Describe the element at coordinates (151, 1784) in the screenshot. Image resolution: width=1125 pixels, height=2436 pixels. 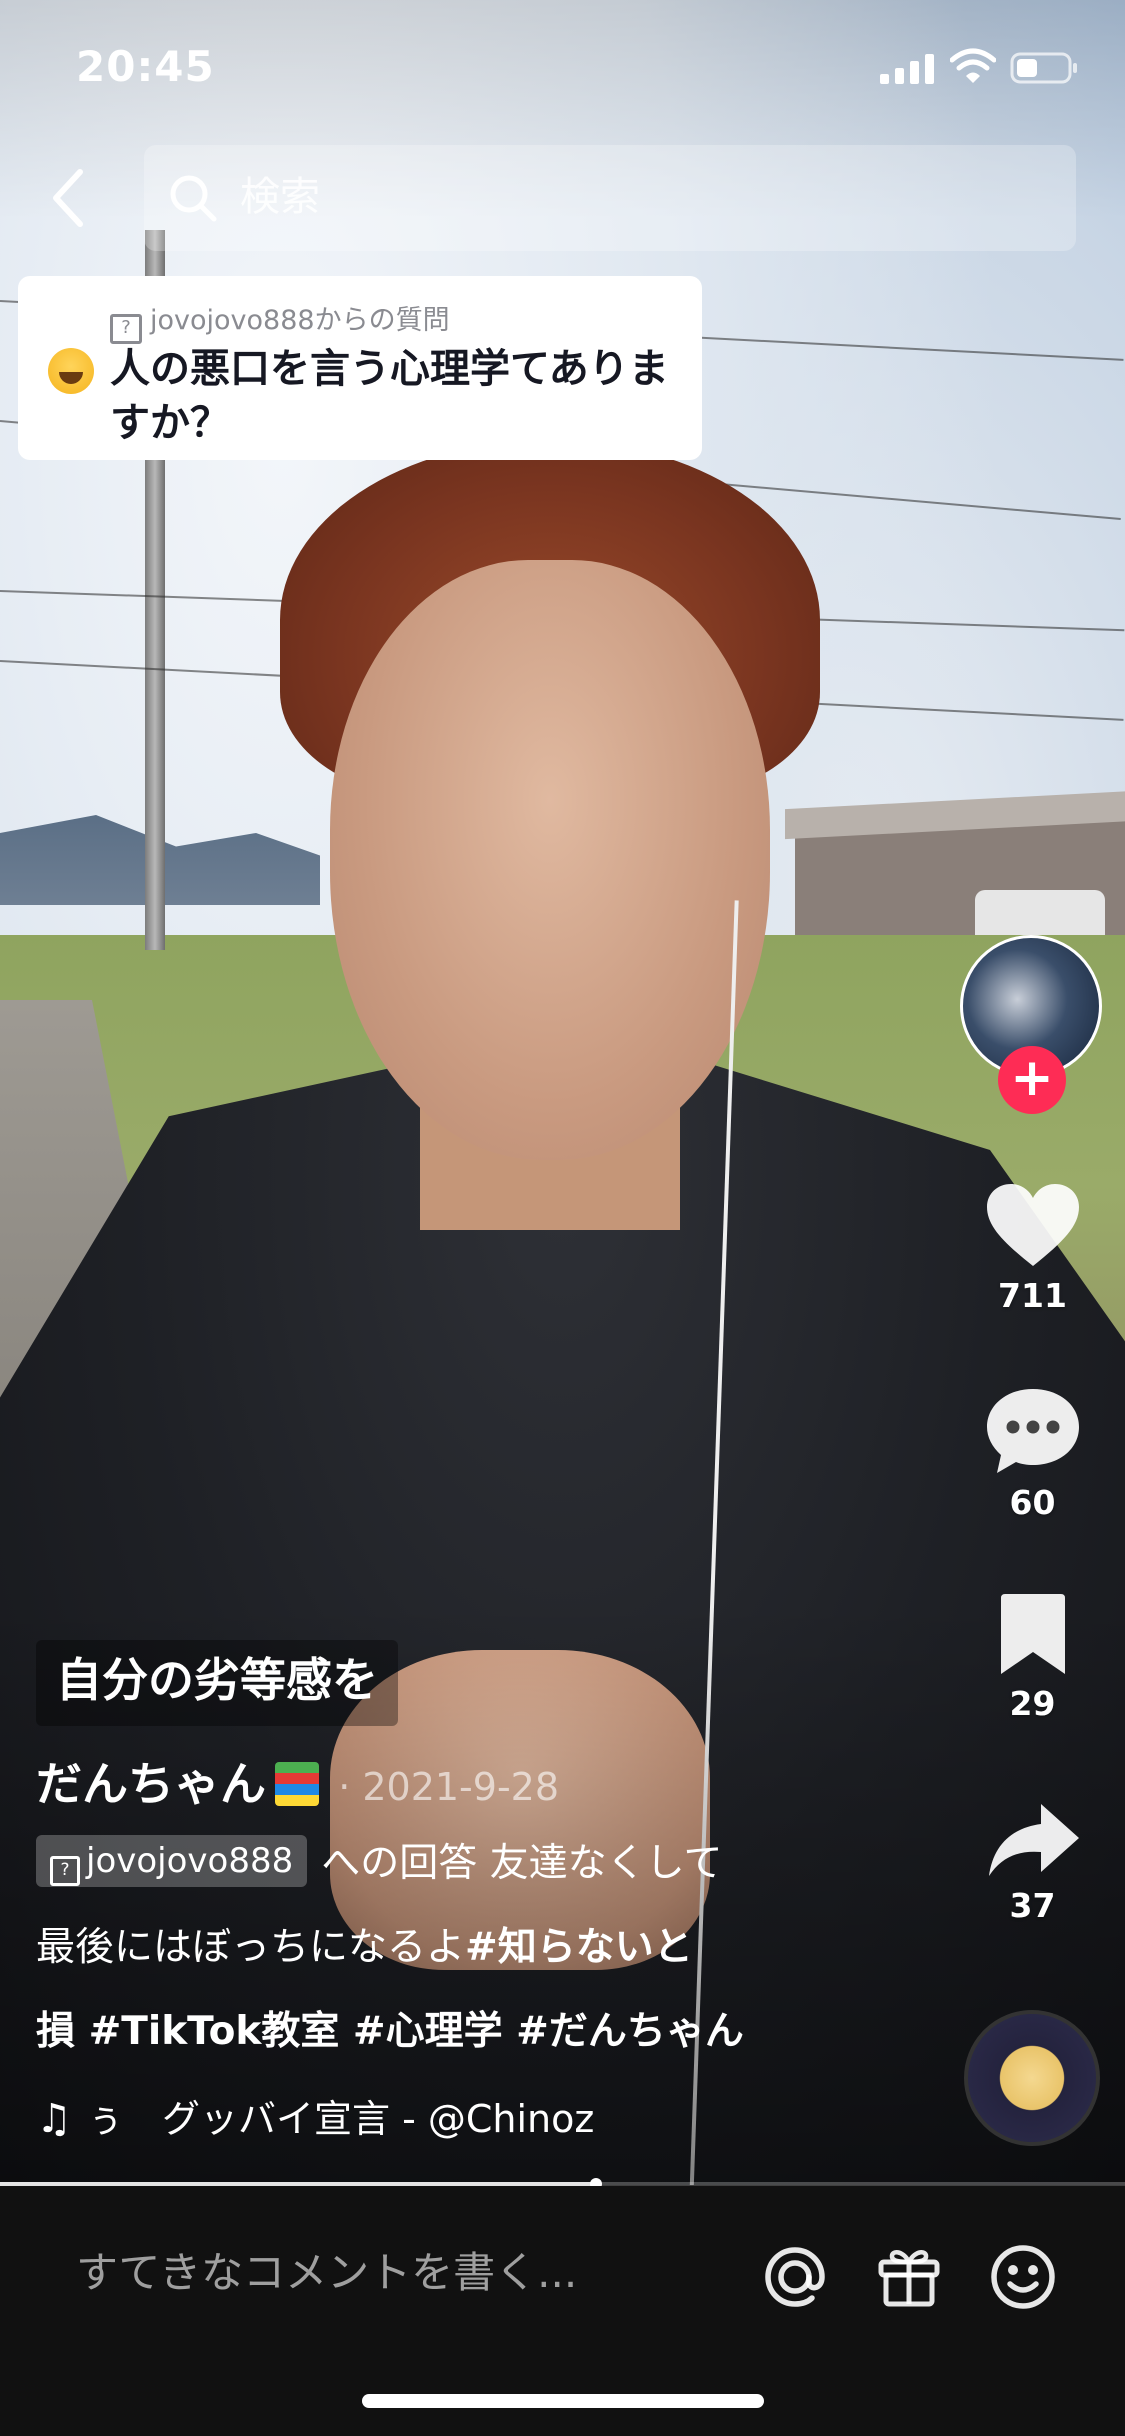
I see `author-name: だんちゃん` at that location.